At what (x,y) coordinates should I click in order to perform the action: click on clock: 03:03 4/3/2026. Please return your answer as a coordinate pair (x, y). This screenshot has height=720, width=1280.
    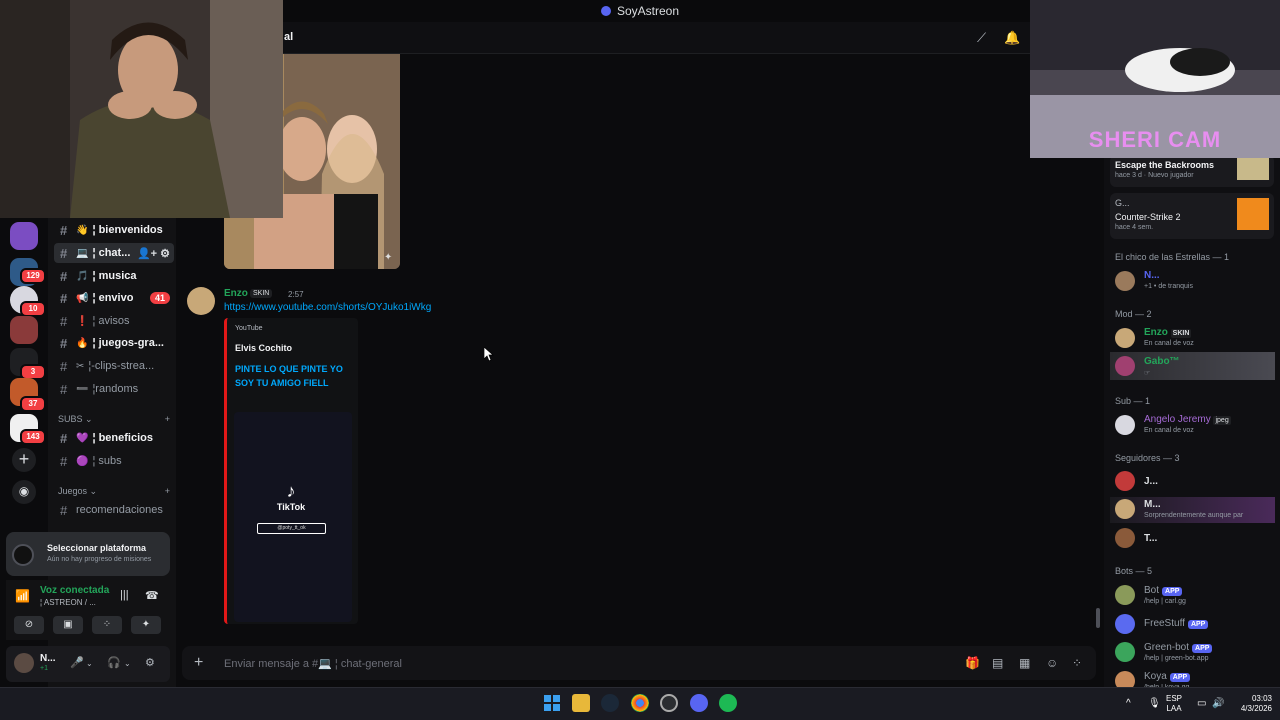
    Looking at the image, I should click on (1250, 704).